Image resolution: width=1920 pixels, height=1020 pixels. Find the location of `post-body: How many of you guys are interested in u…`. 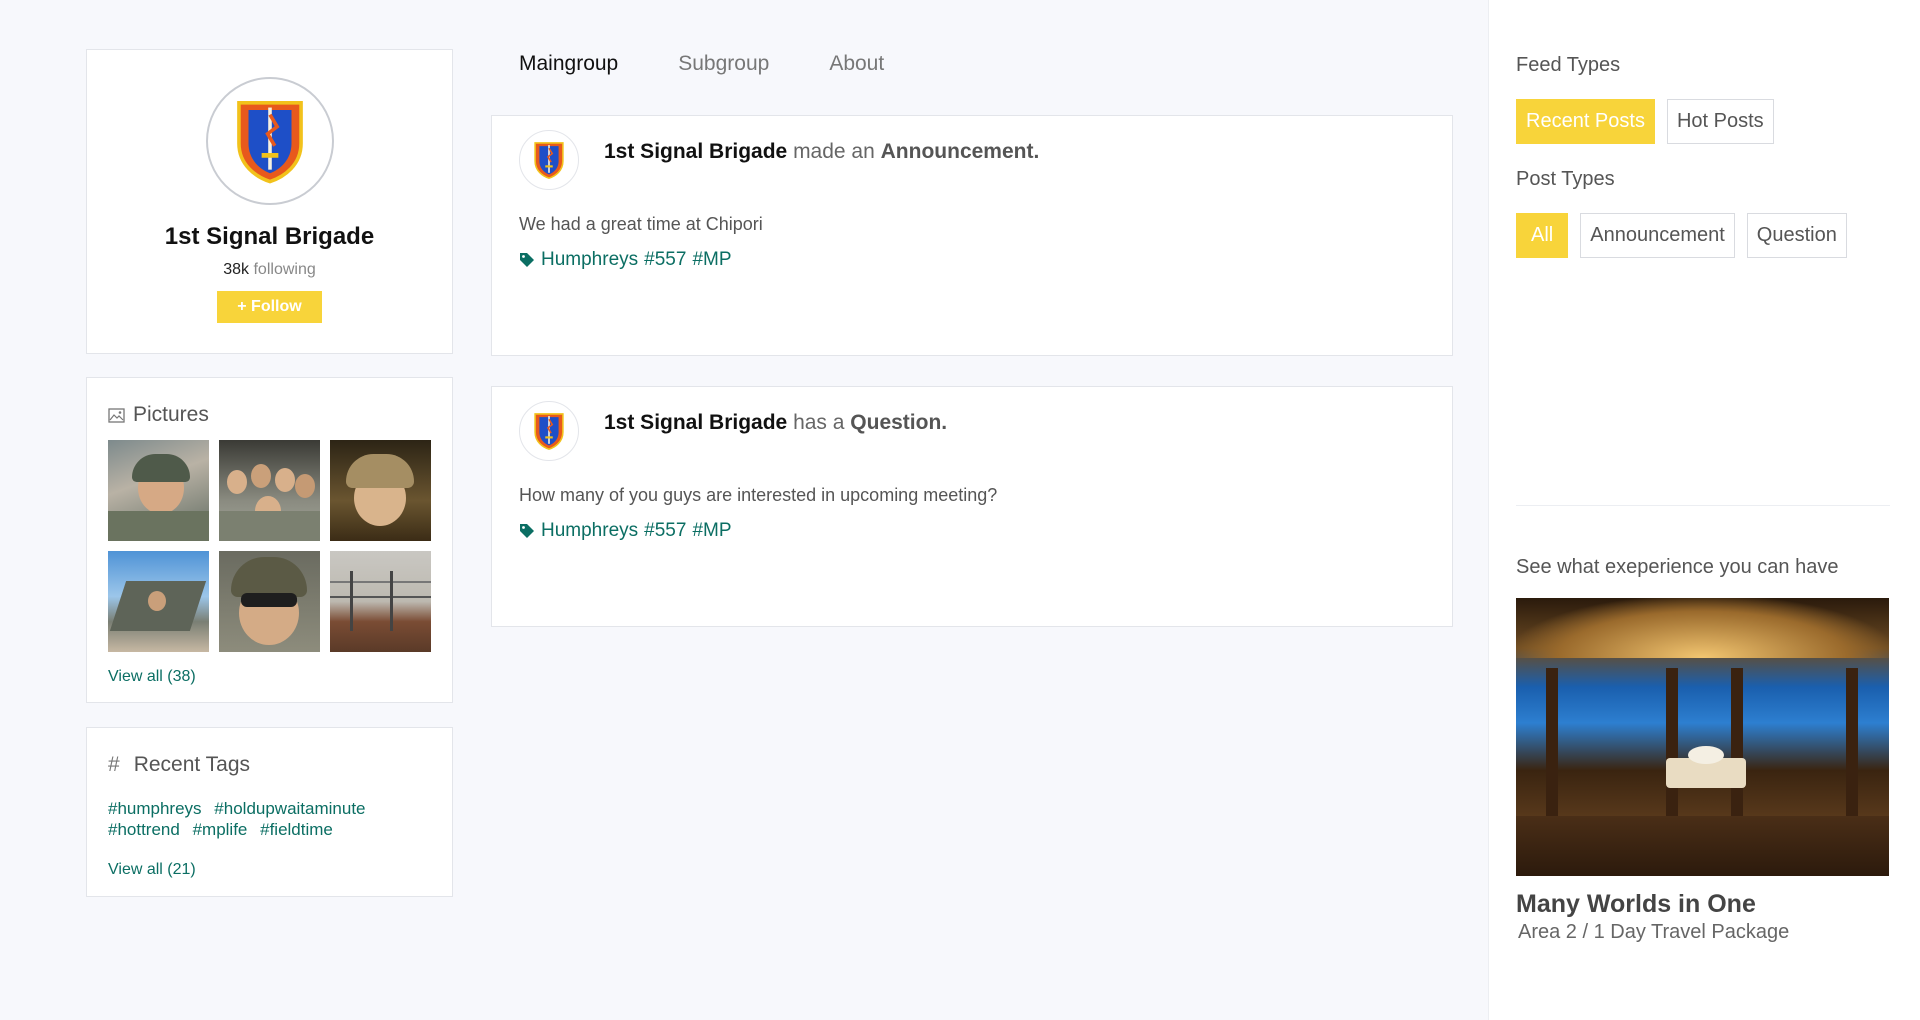

post-body: How many of you guys are interested in u… is located at coordinates (758, 495).